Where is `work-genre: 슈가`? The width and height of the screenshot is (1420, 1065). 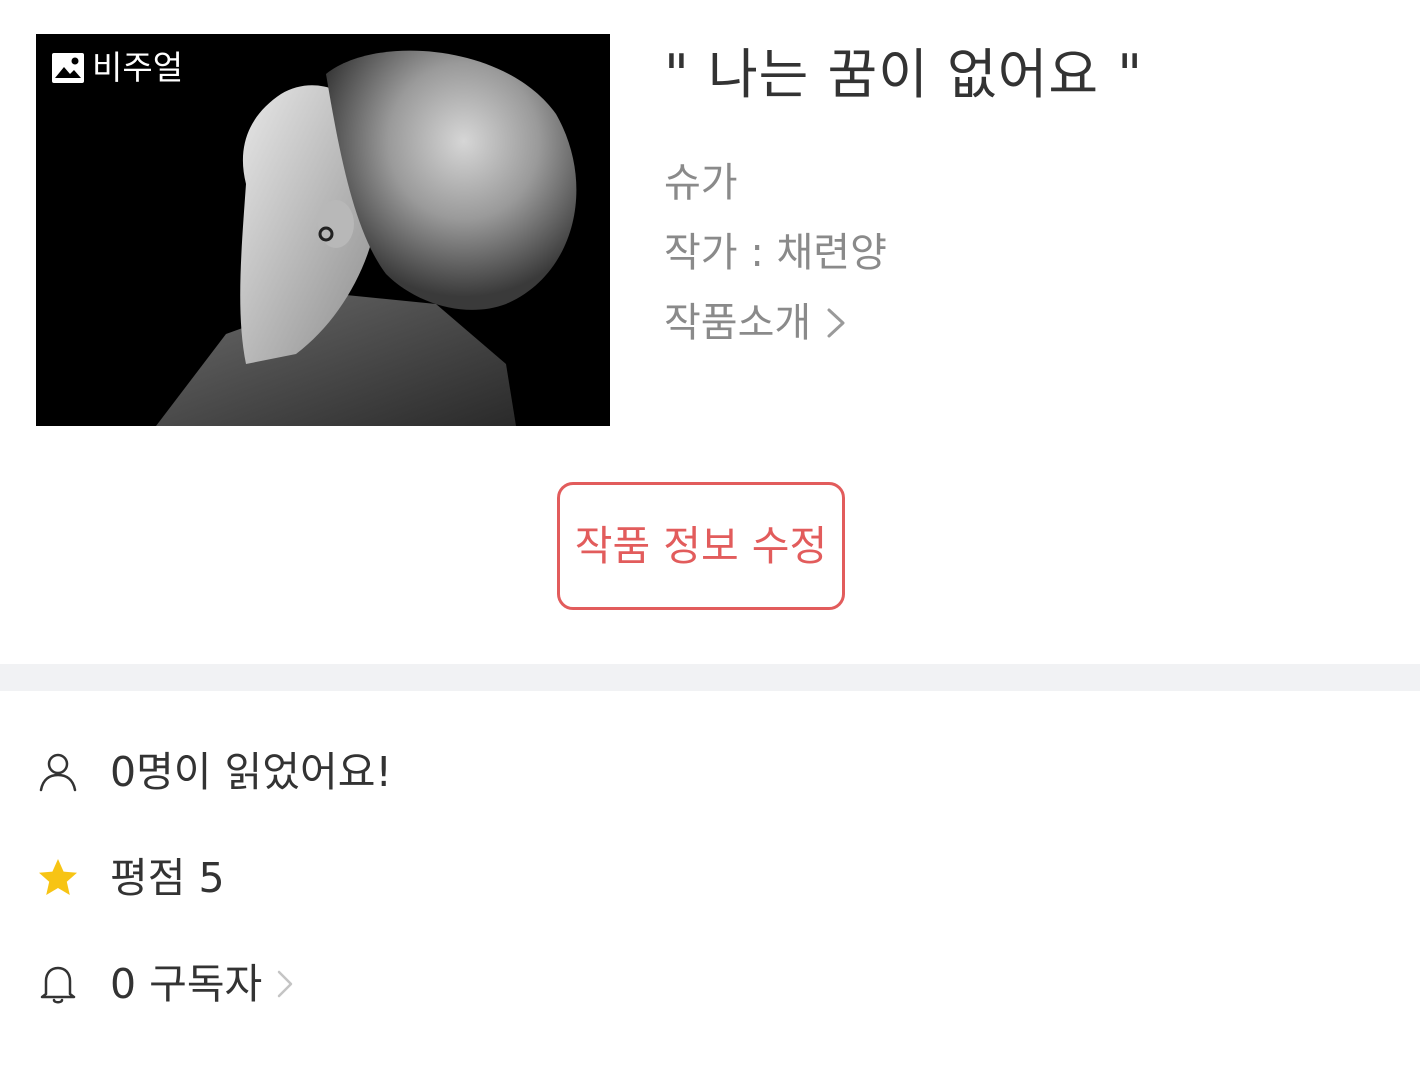
work-genre: 슈가 is located at coordinates (701, 183).